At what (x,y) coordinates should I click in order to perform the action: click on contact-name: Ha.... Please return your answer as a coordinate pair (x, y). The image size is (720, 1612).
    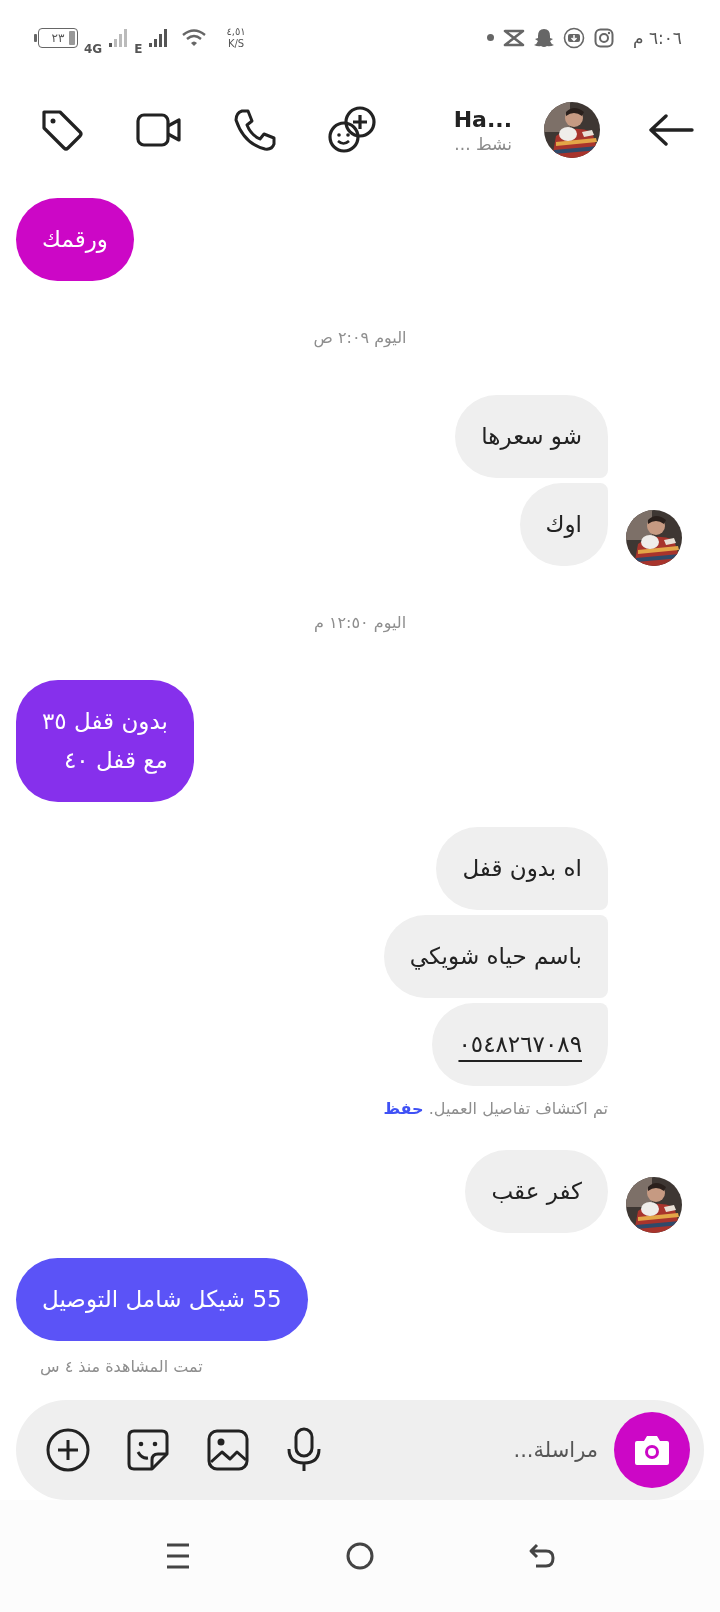
    Looking at the image, I should click on (482, 119).